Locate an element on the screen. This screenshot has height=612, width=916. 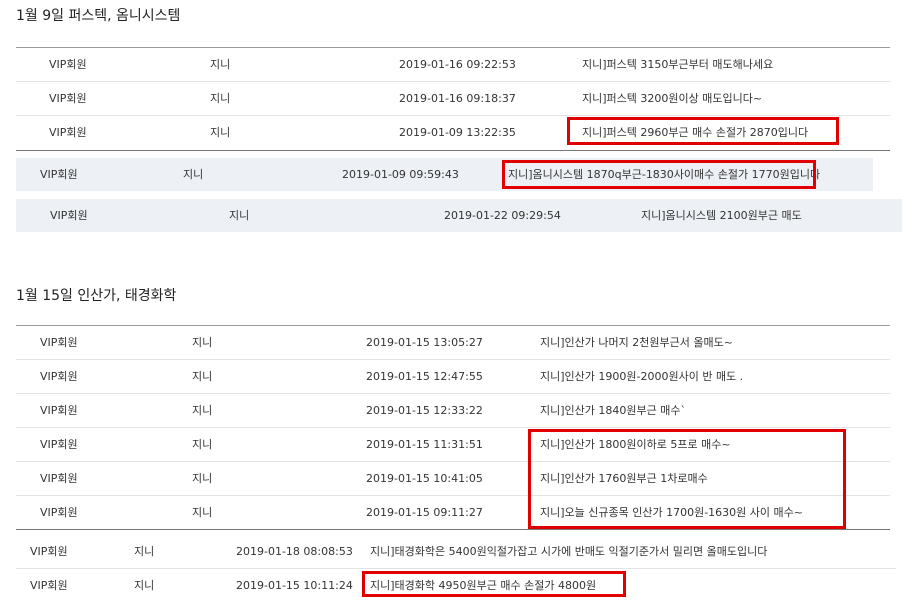
section-title-2: 1월 15일 인산가, 태경화학 is located at coordinates (96, 296).